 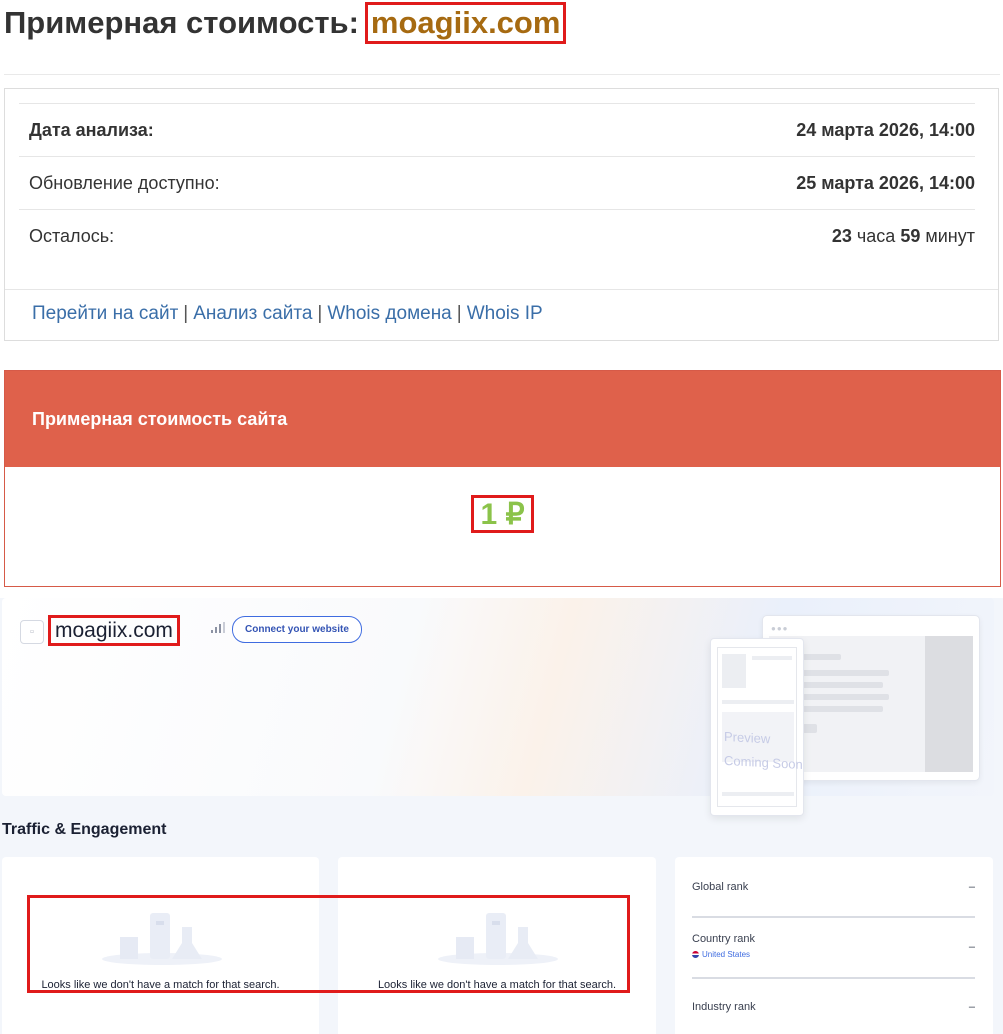 What do you see at coordinates (910, 235) in the screenshot?
I see `remaining-minutes: 59` at bounding box center [910, 235].